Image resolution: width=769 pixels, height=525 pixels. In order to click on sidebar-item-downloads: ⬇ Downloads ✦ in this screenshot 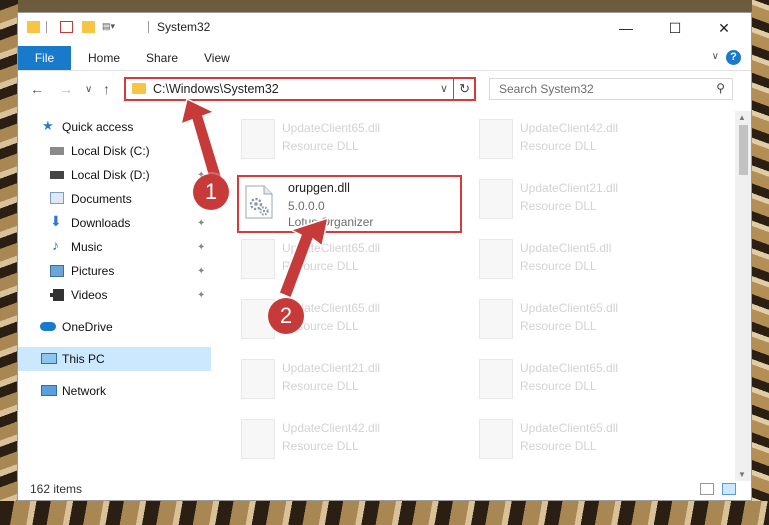, I will do `click(114, 223)`.